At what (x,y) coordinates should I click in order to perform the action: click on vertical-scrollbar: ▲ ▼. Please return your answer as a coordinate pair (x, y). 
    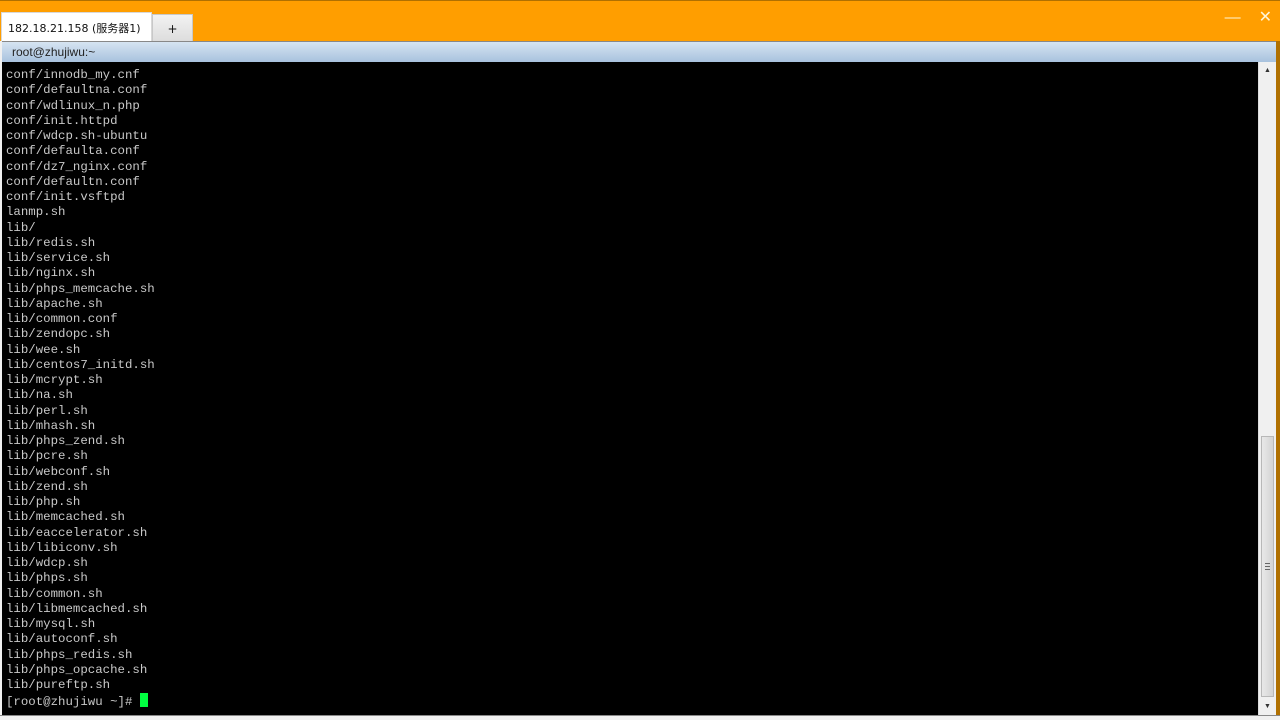
    Looking at the image, I should click on (1267, 388).